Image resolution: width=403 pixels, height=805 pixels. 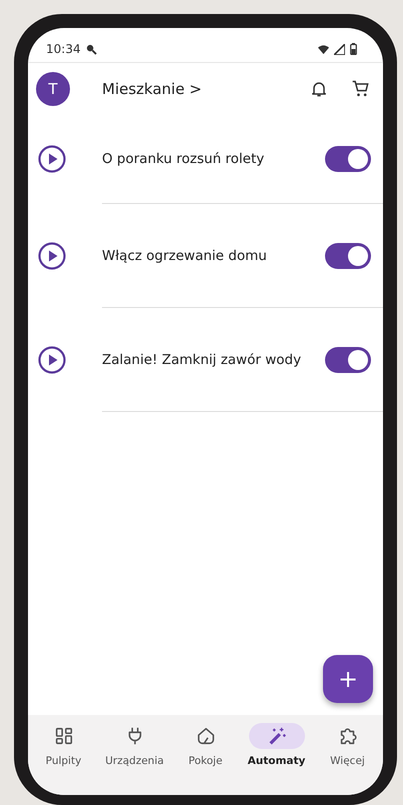 What do you see at coordinates (91, 49) in the screenshot?
I see `key-icon` at bounding box center [91, 49].